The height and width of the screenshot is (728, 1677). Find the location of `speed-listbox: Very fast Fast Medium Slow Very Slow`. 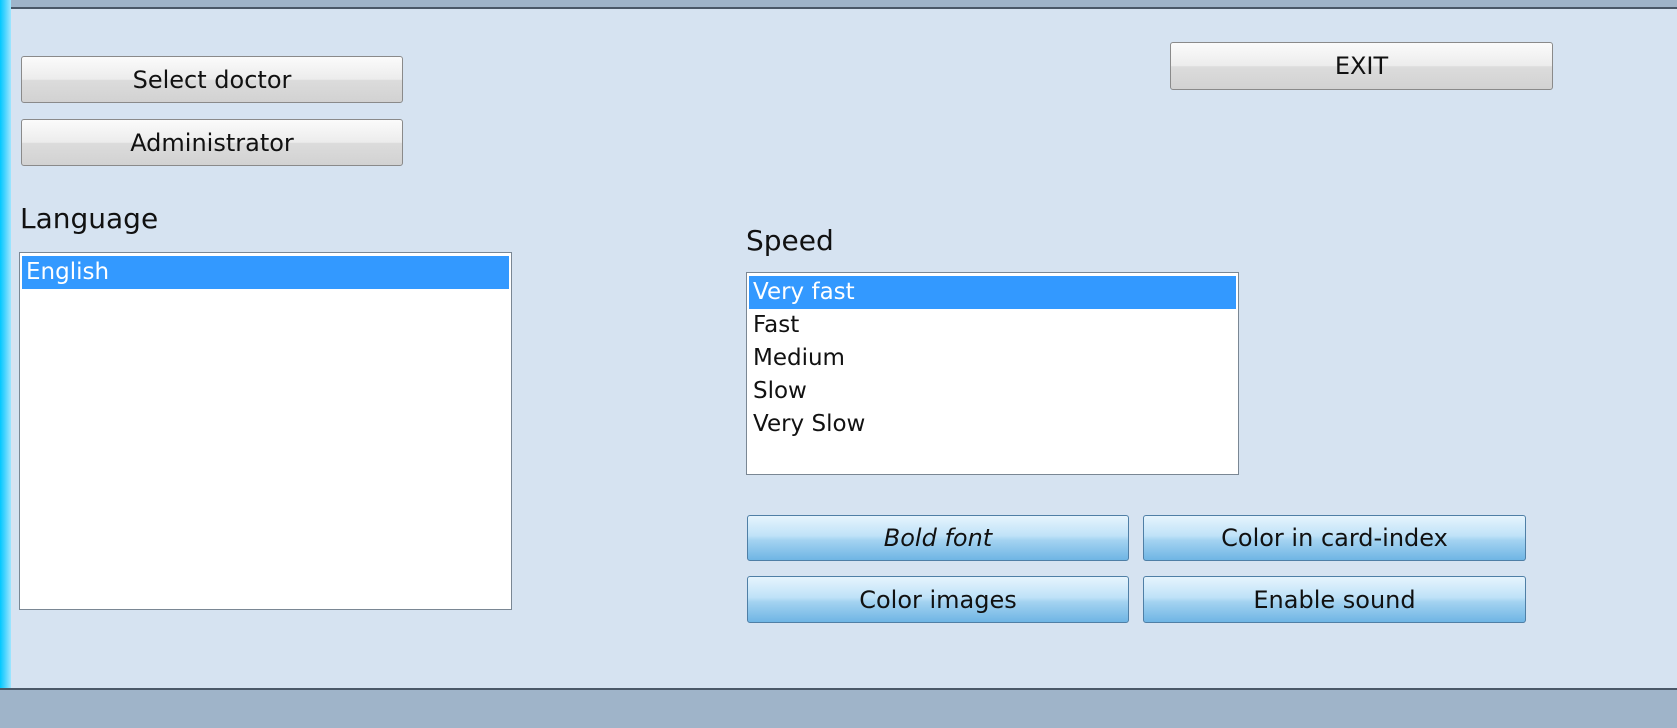

speed-listbox: Very fast Fast Medium Slow Very Slow is located at coordinates (992, 373).